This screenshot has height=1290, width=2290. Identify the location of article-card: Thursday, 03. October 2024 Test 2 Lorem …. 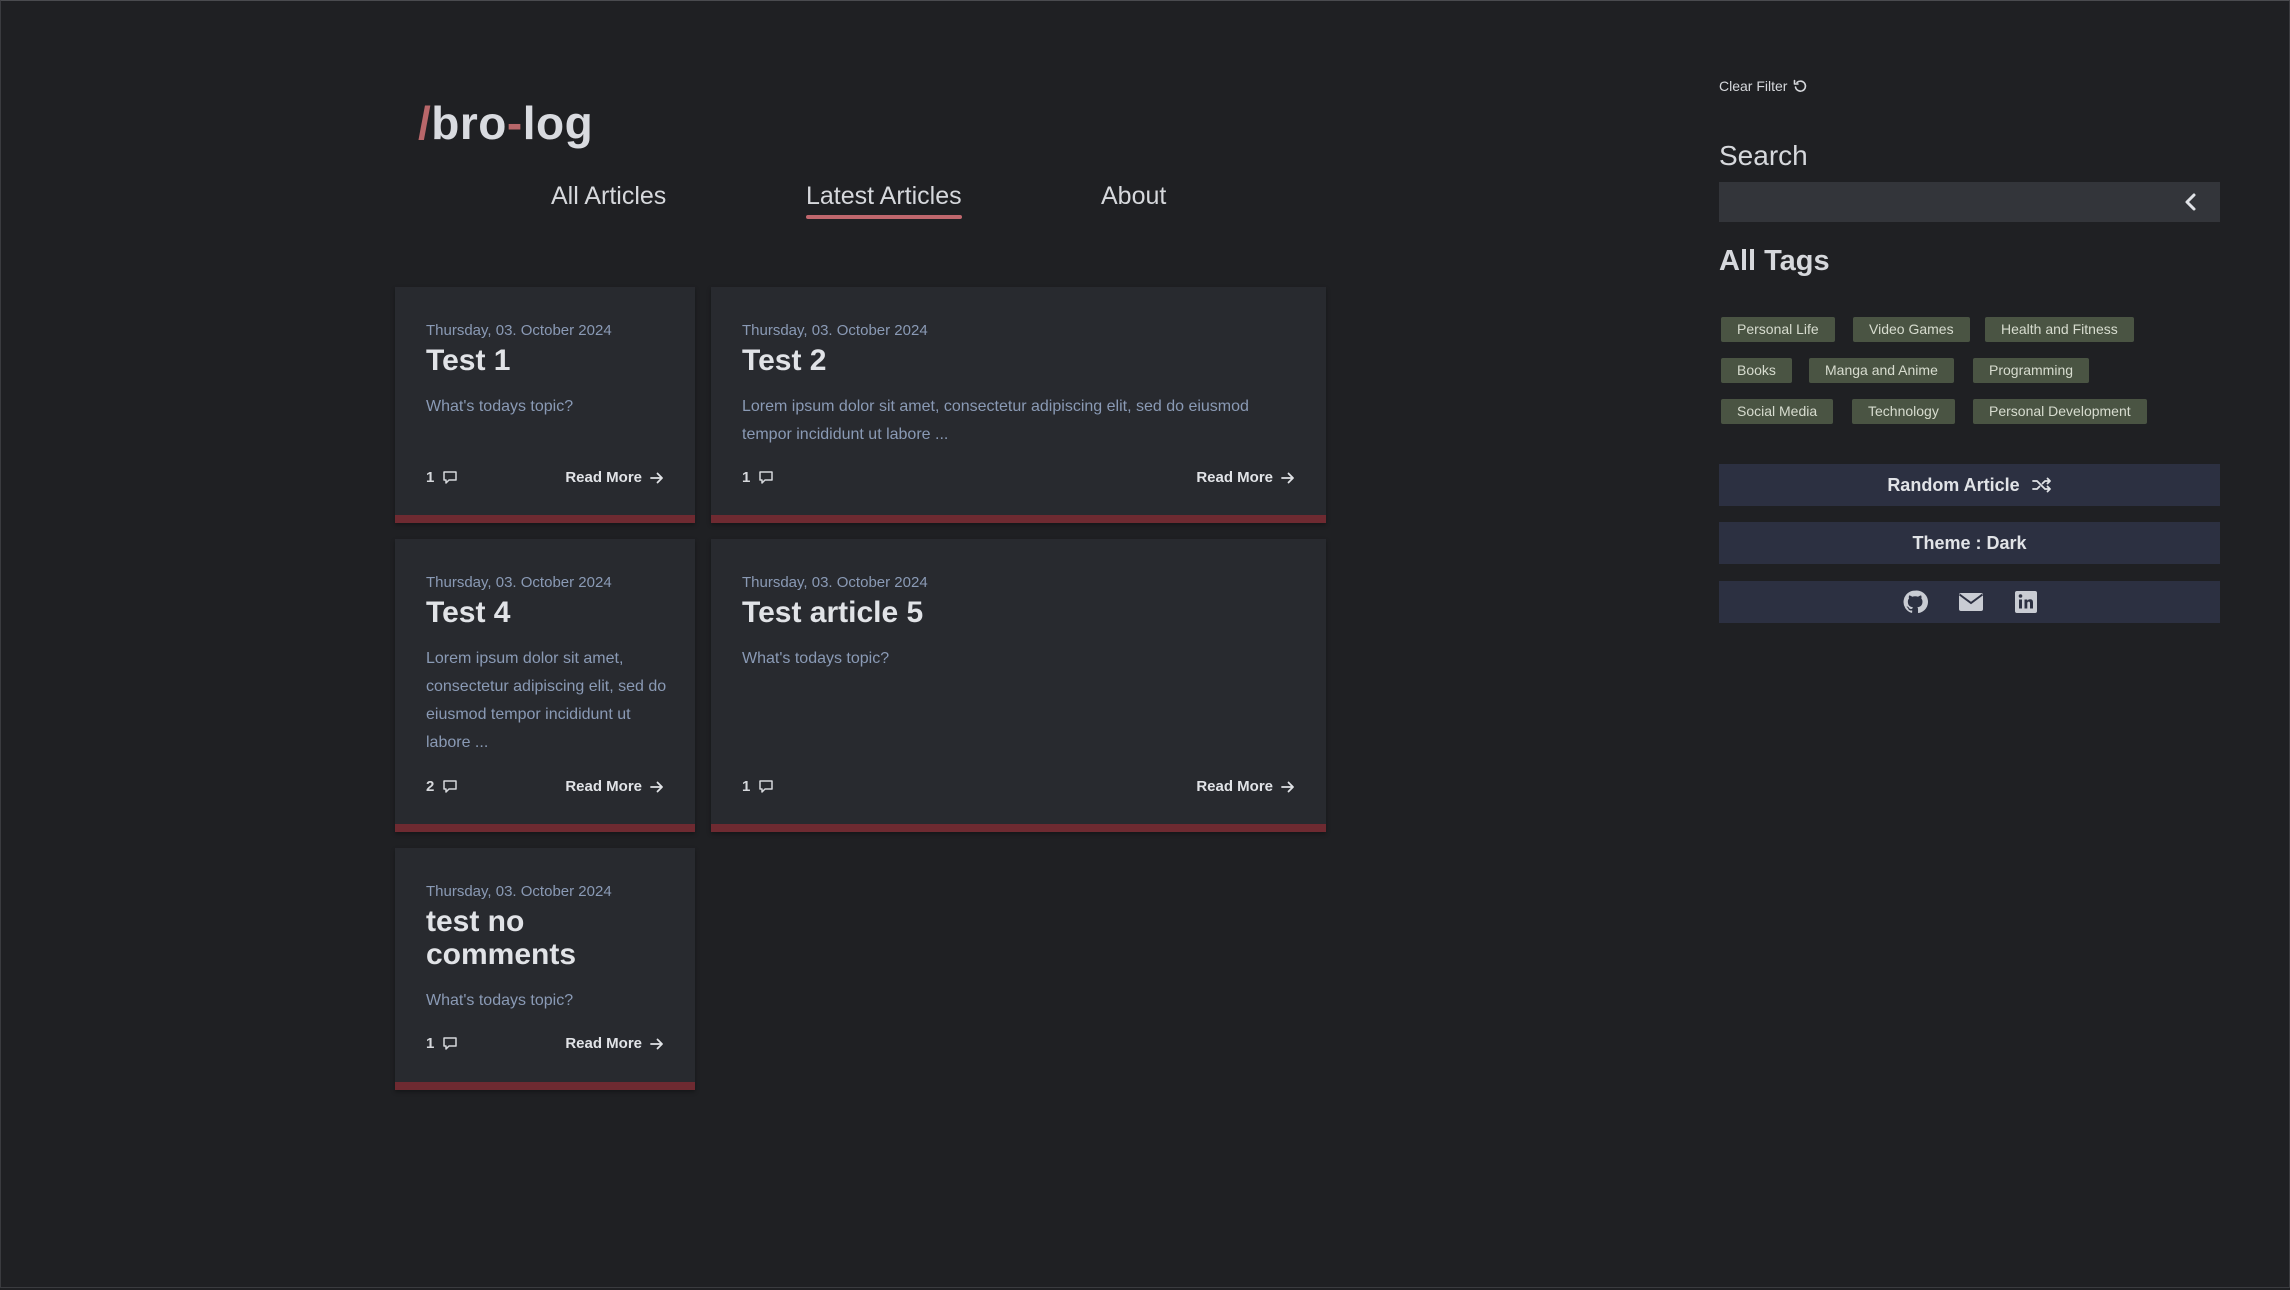
(1018, 405).